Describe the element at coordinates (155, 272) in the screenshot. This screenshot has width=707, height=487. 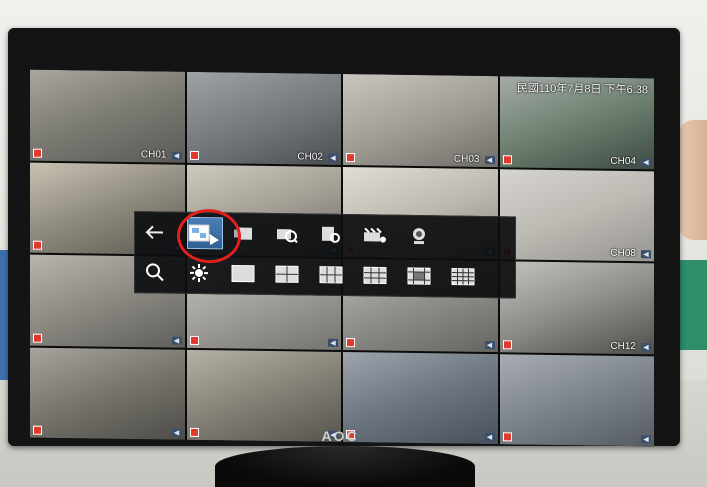
I see `zoom-icon` at that location.